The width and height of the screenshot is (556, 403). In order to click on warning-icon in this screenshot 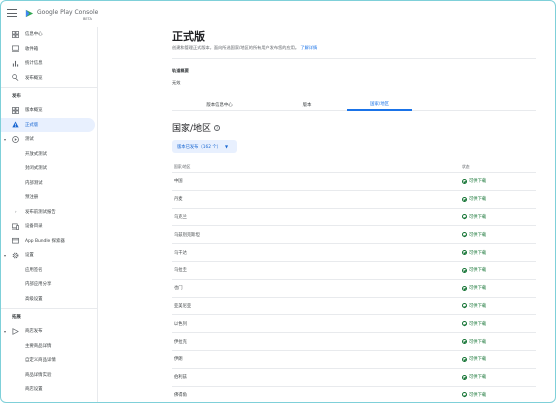, I will do `click(15, 124)`.